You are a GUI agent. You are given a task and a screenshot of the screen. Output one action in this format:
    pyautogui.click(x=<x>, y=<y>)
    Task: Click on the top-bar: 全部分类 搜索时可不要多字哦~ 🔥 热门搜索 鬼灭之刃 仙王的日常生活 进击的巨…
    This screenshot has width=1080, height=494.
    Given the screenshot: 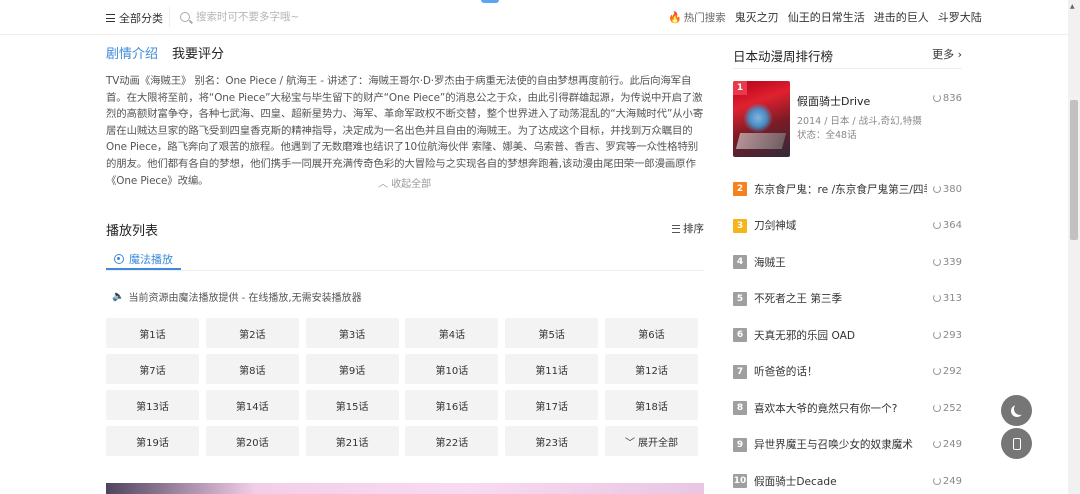 What is the action you would take?
    pyautogui.click(x=534, y=17)
    